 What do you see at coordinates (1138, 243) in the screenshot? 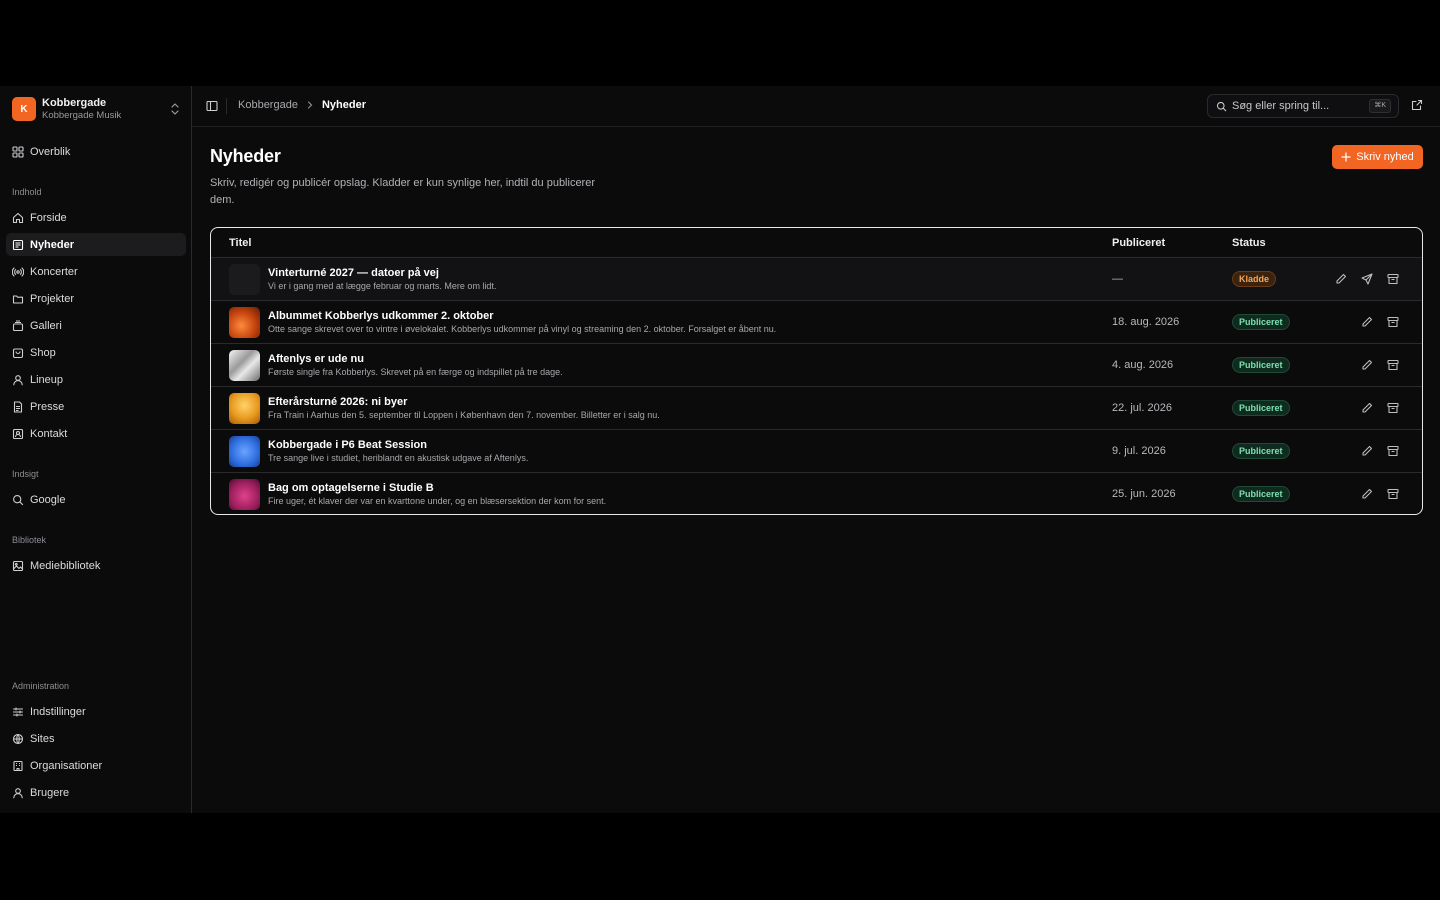
I see `column-header-published: Publiceret` at bounding box center [1138, 243].